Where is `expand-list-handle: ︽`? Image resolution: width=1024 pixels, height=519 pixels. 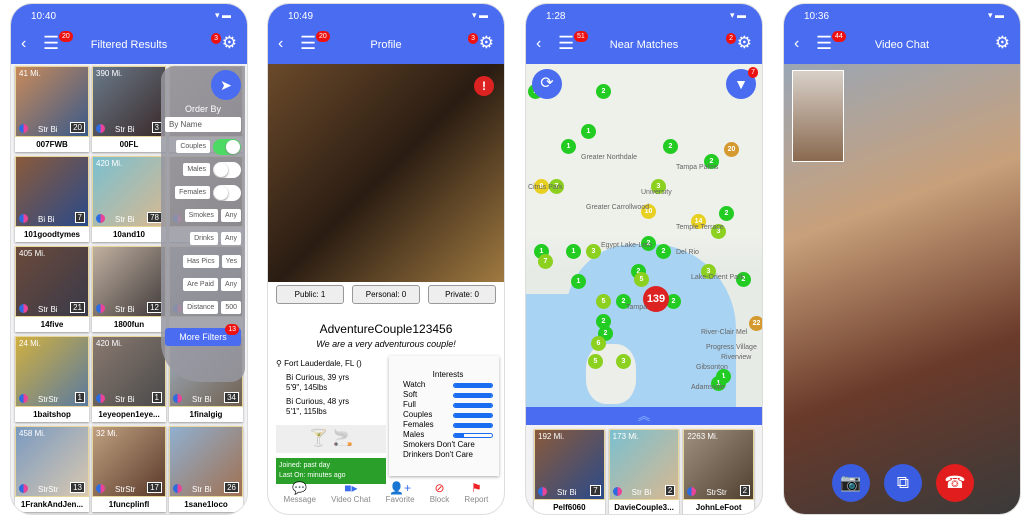 expand-list-handle: ︽ is located at coordinates (644, 416).